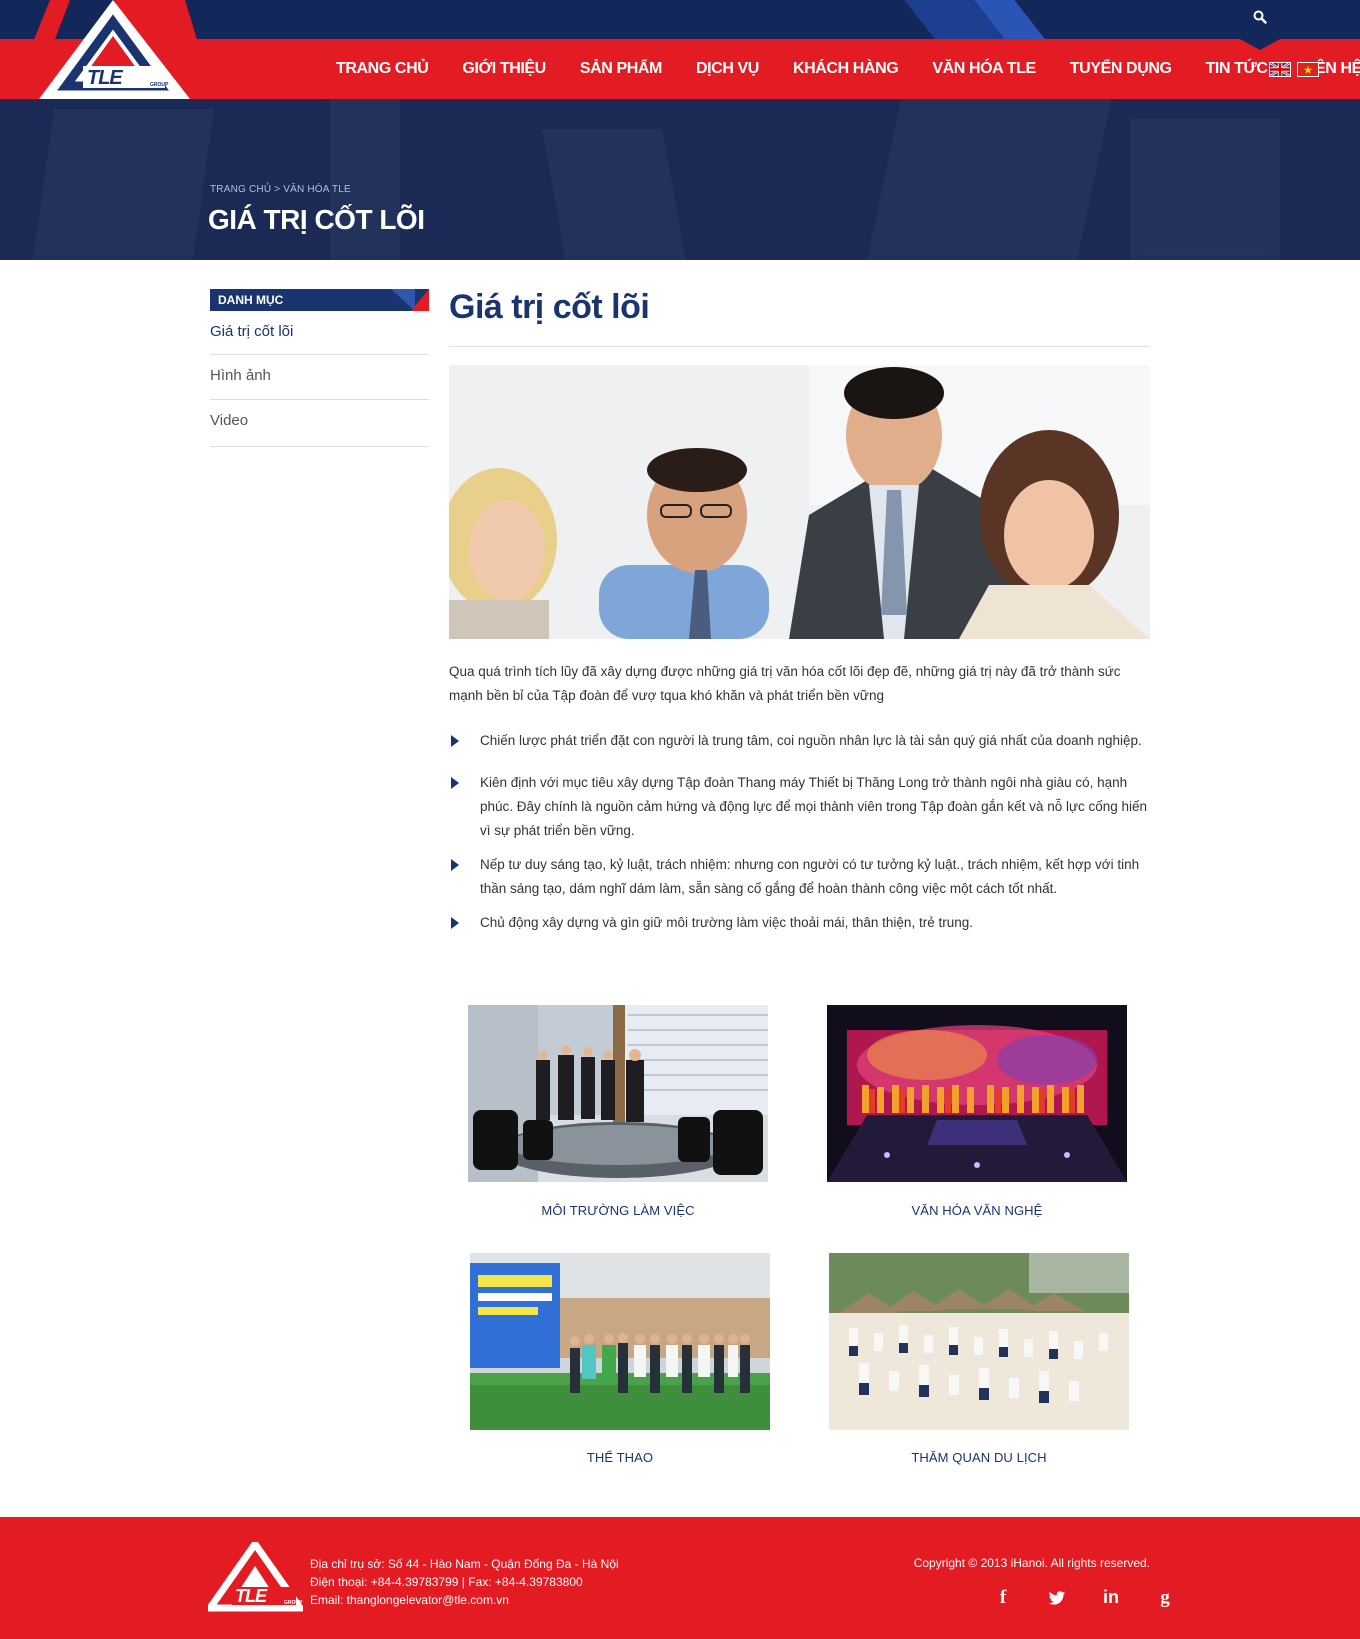 Image resolution: width=1360 pixels, height=1639 pixels. I want to click on sidebar-item-images: Hình ảnh, so click(319, 383).